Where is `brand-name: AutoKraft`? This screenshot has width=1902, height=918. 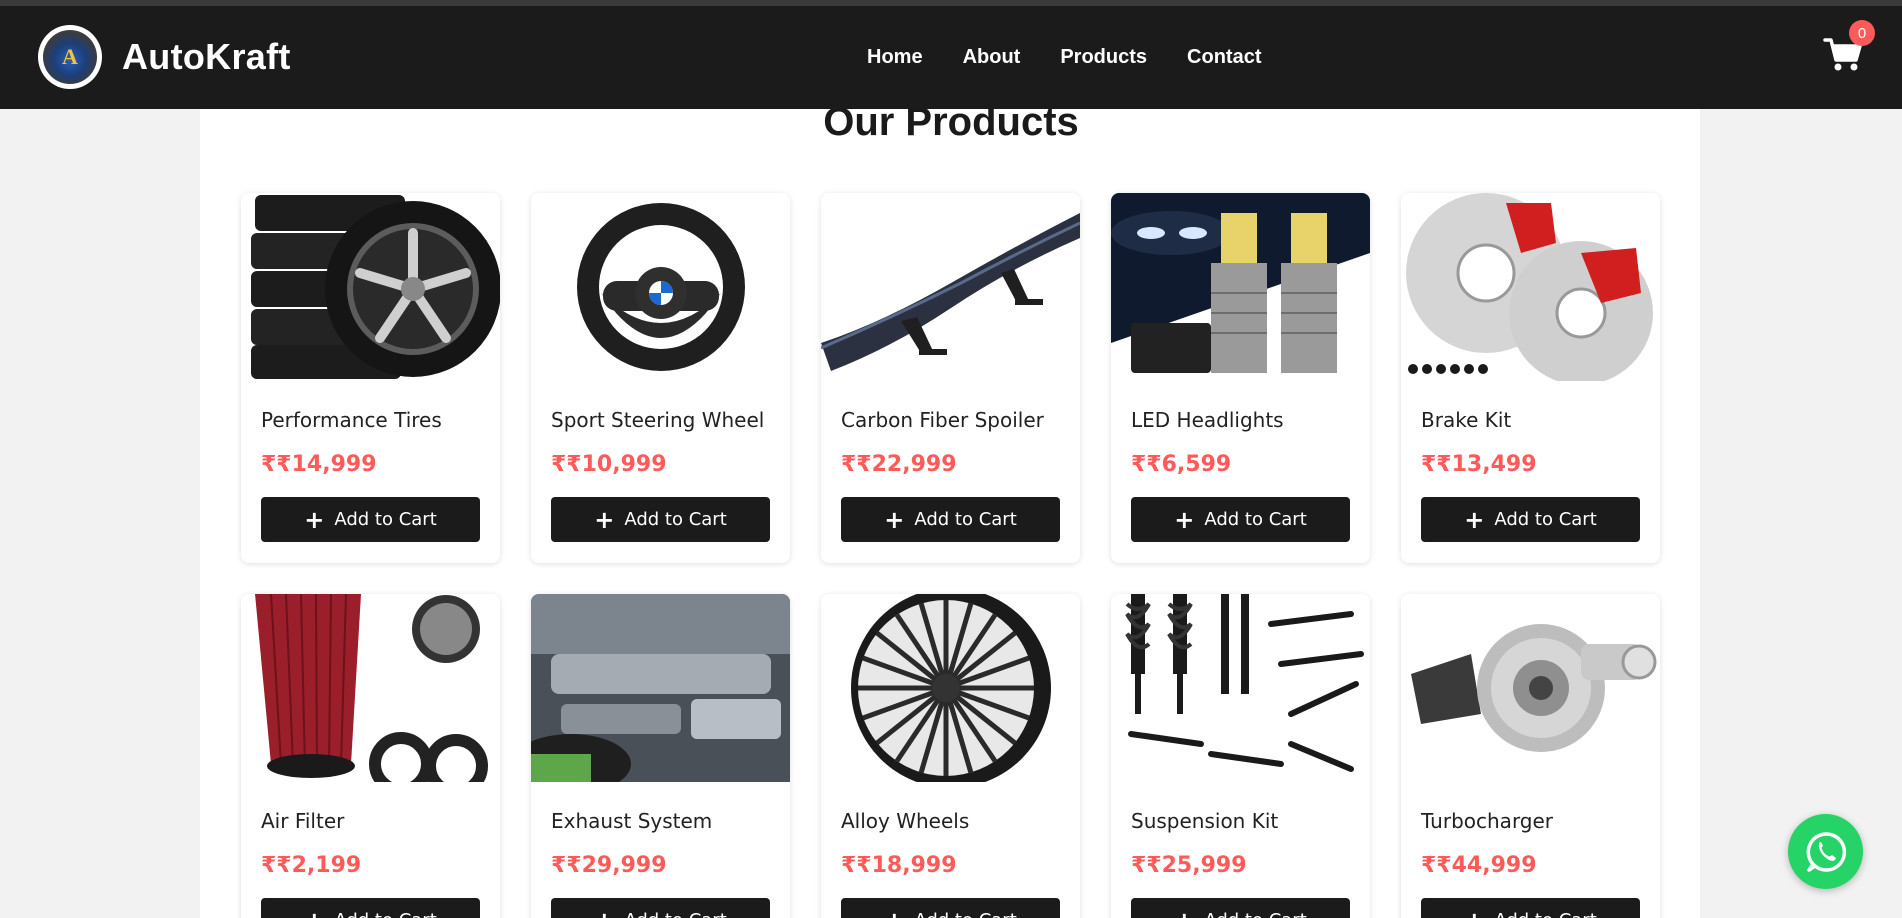 brand-name: AutoKraft is located at coordinates (206, 56).